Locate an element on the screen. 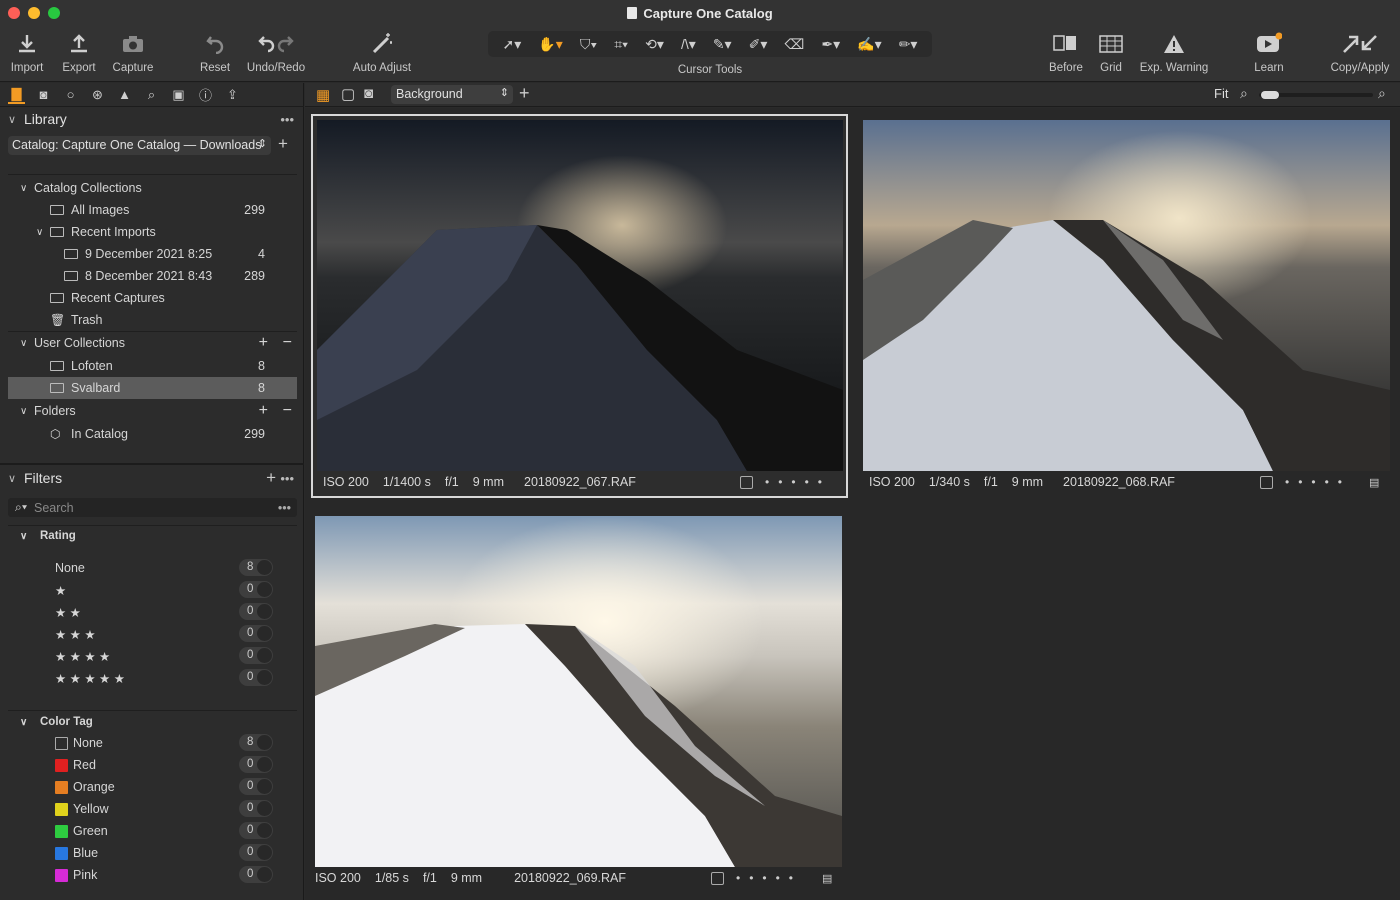 This screenshot has width=1400, height=900. collection-import-8-dec: 8 December 2021 8:43 289 is located at coordinates (164, 276).